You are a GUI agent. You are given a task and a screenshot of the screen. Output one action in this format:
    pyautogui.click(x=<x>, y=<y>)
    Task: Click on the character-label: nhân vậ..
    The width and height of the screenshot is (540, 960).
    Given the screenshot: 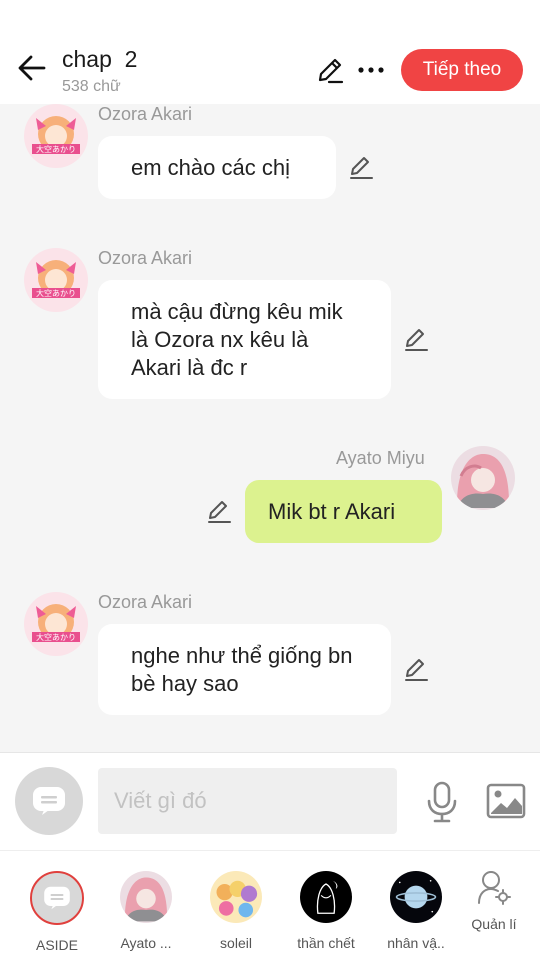 What is the action you would take?
    pyautogui.click(x=416, y=943)
    